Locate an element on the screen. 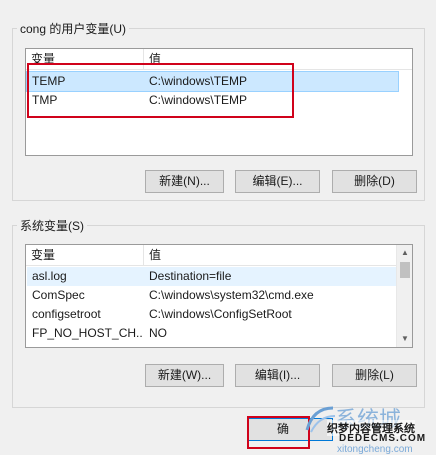  var-value: C:\windows\system32\cmd.exe is located at coordinates (231, 295).